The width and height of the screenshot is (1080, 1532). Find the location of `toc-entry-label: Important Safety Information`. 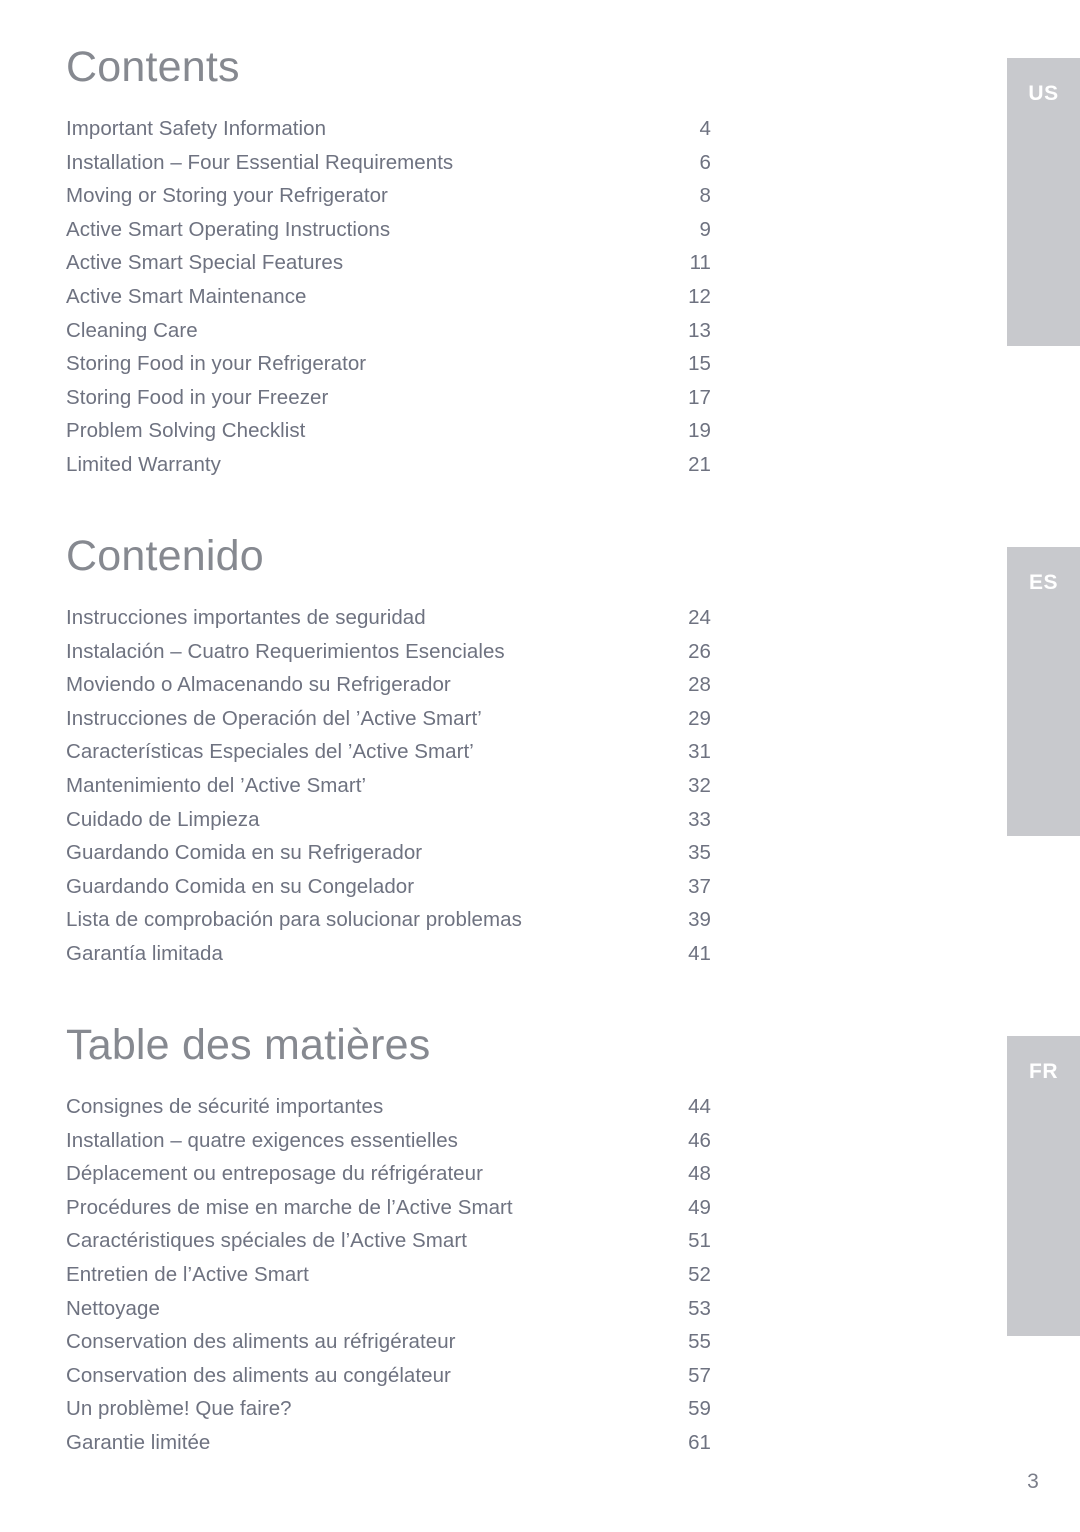

toc-entry-label: Important Safety Information is located at coordinates (196, 128).